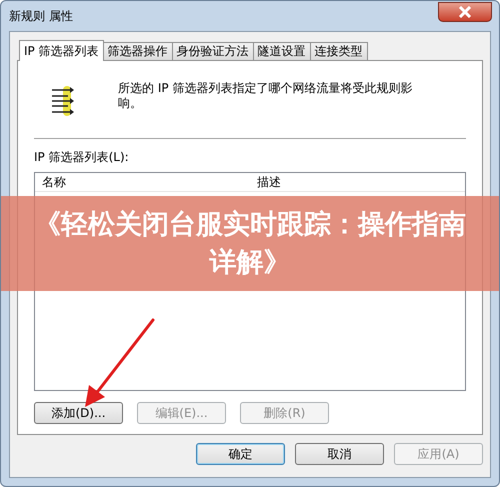  I want to click on tab: 筛选器操作, so click(137, 51).